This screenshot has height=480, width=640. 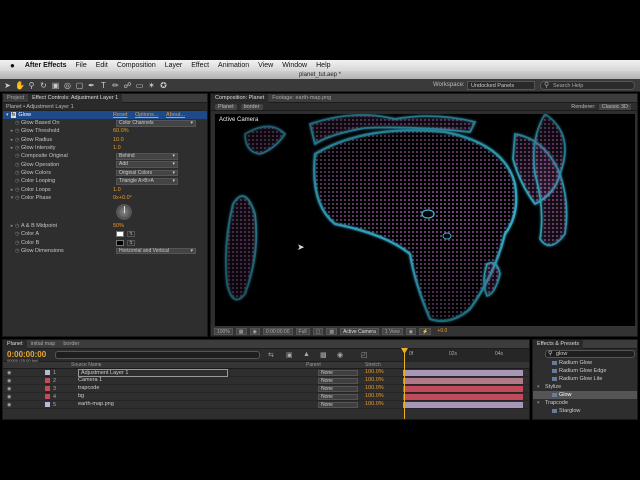 I want to click on renderer-value: Classic 3D, so click(x=614, y=107).